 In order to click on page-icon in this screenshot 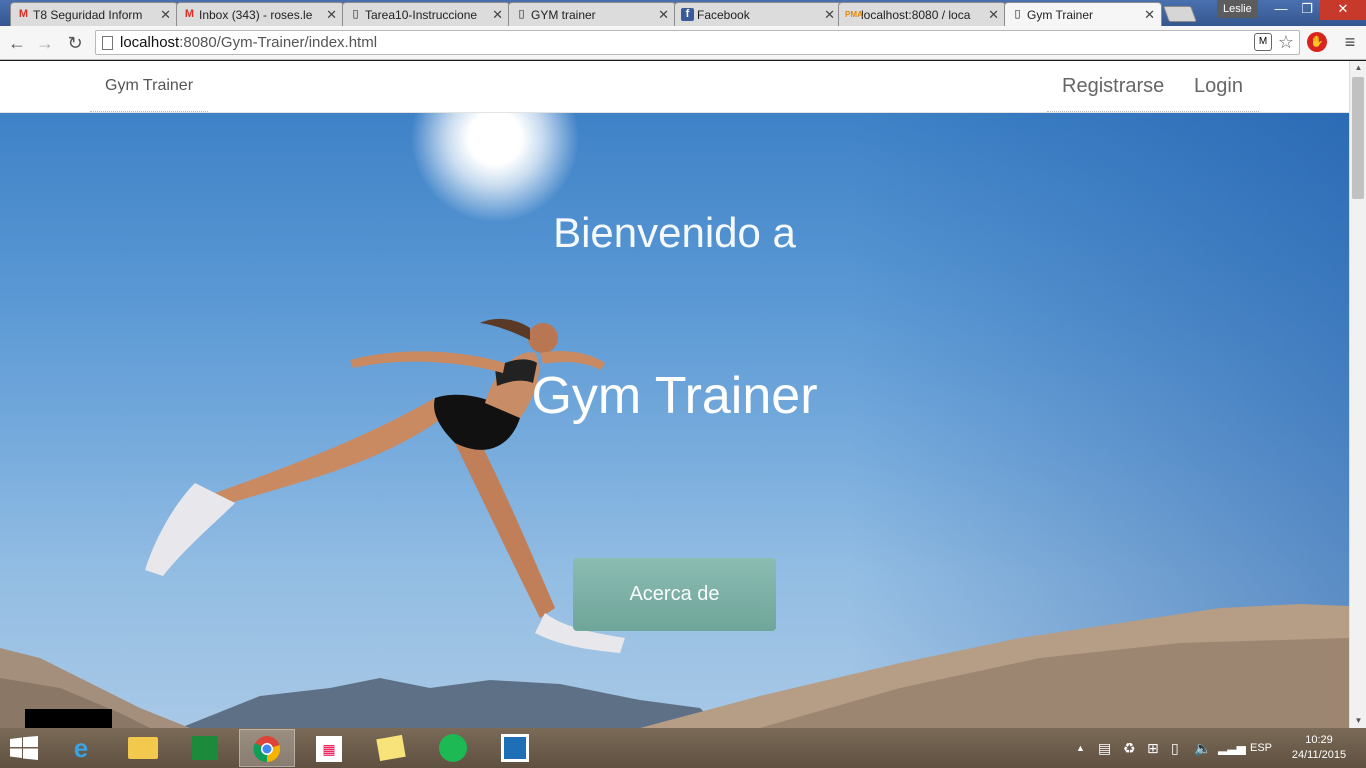, I will do `click(107, 43)`.